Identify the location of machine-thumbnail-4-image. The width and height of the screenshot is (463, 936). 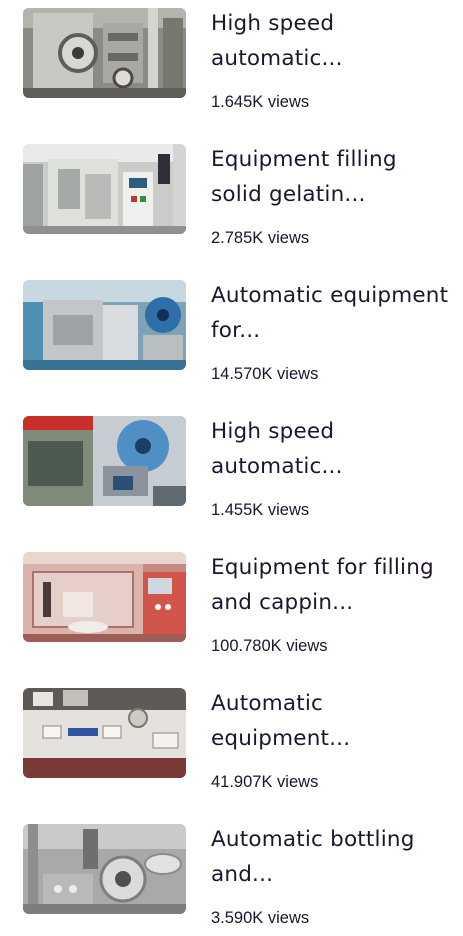
(104, 461).